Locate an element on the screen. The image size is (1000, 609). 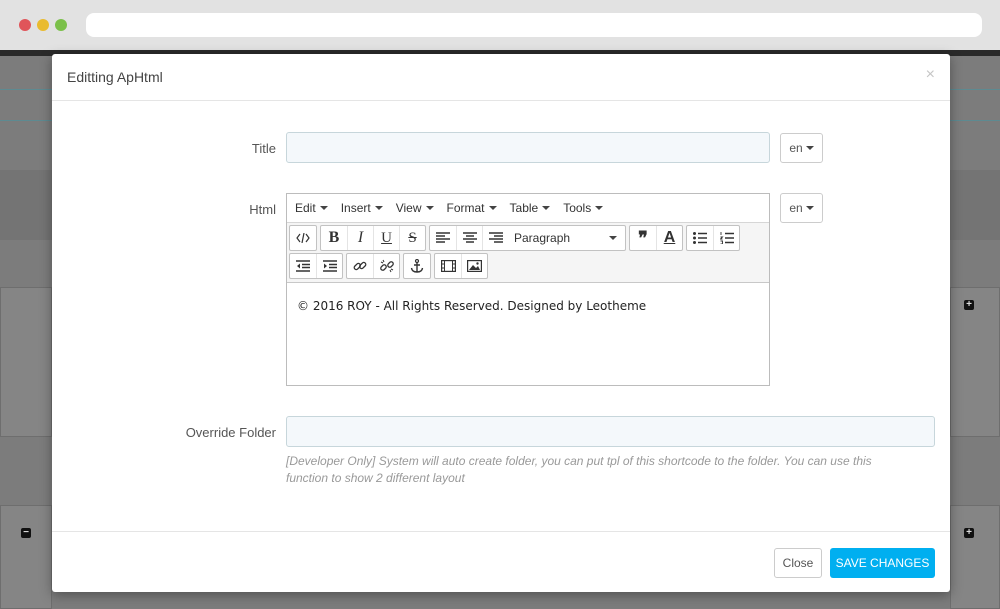
film-icon is located at coordinates (448, 266).